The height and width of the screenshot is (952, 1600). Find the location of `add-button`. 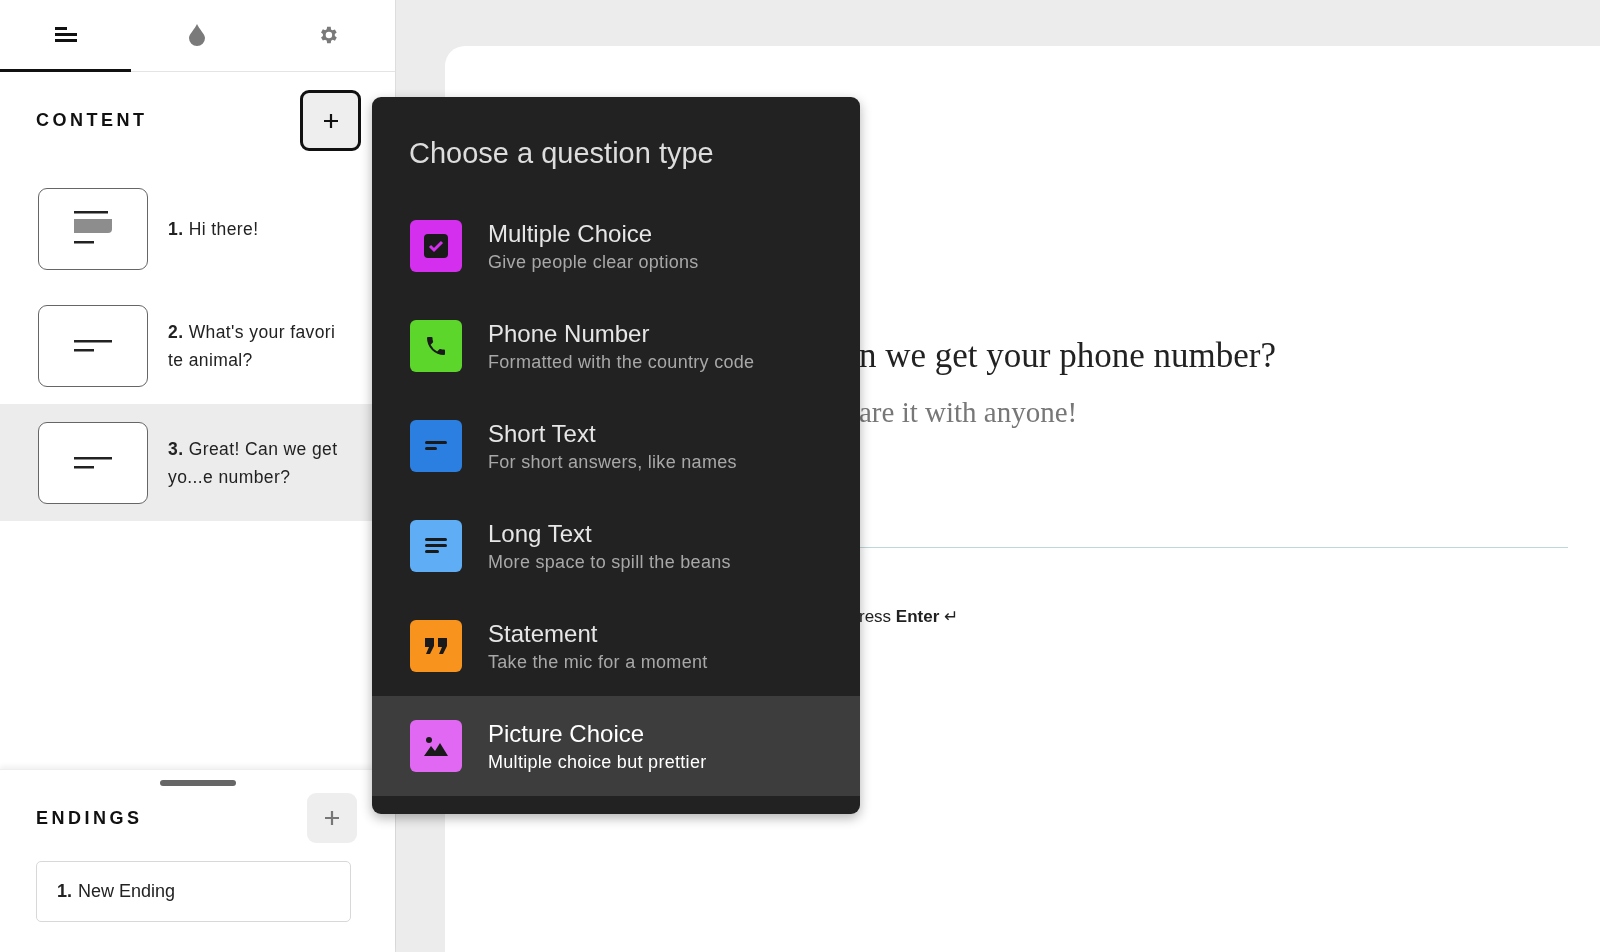

add-button is located at coordinates (330, 120).